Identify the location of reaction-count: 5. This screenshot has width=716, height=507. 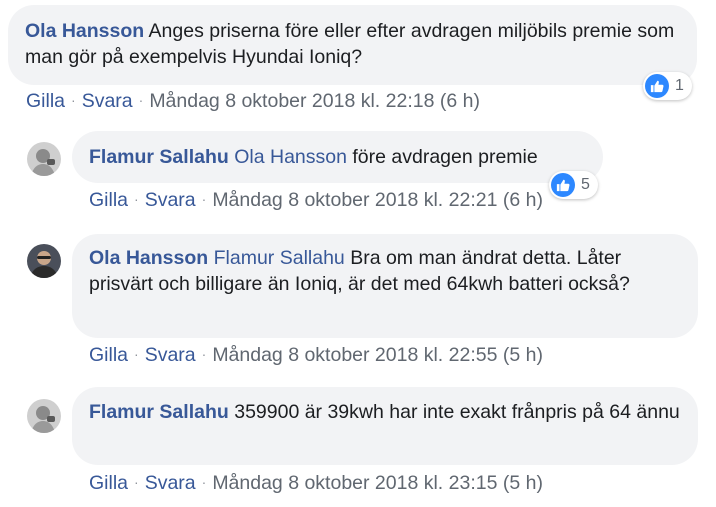
(573, 185).